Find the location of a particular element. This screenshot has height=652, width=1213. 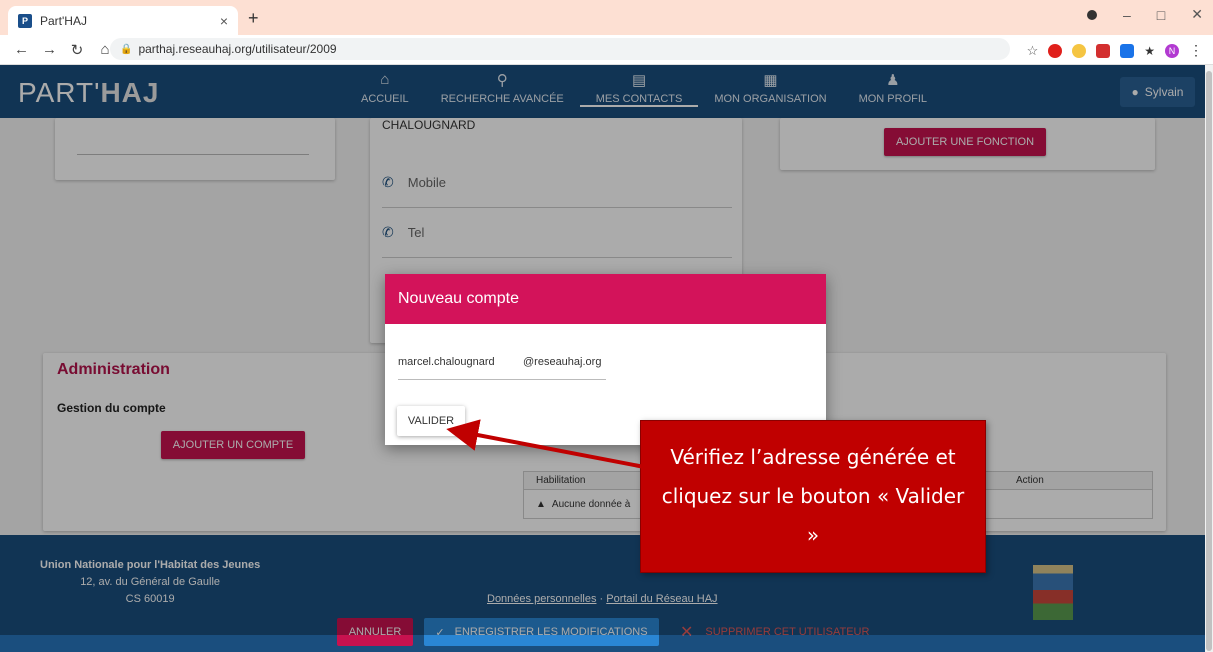

close-window-icon: ✕ is located at coordinates (1197, 14).